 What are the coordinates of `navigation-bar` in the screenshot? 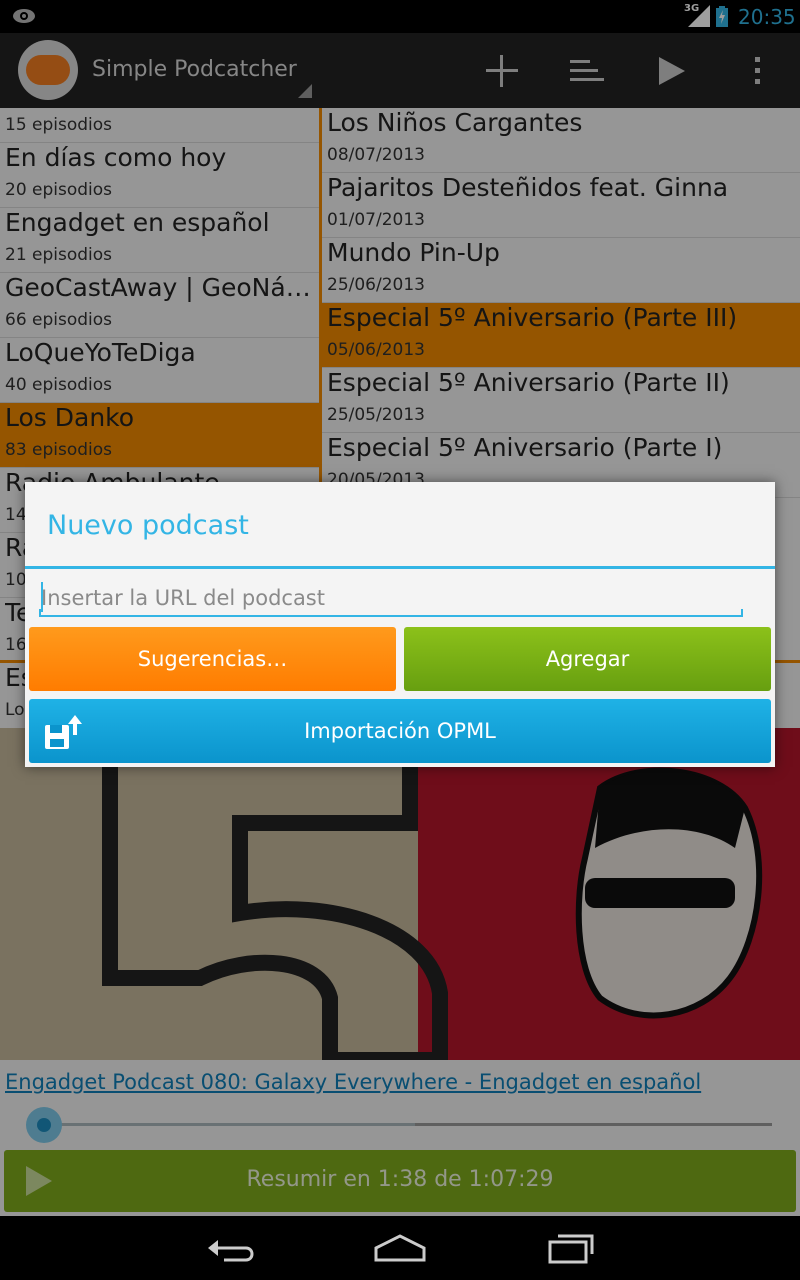 It's located at (400, 1248).